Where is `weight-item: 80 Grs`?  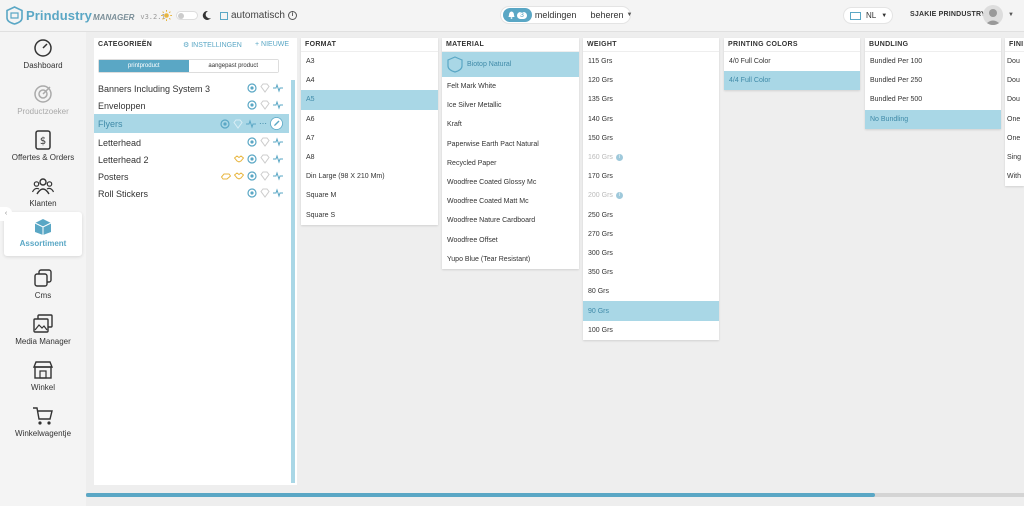
weight-item: 80 Grs is located at coordinates (651, 291).